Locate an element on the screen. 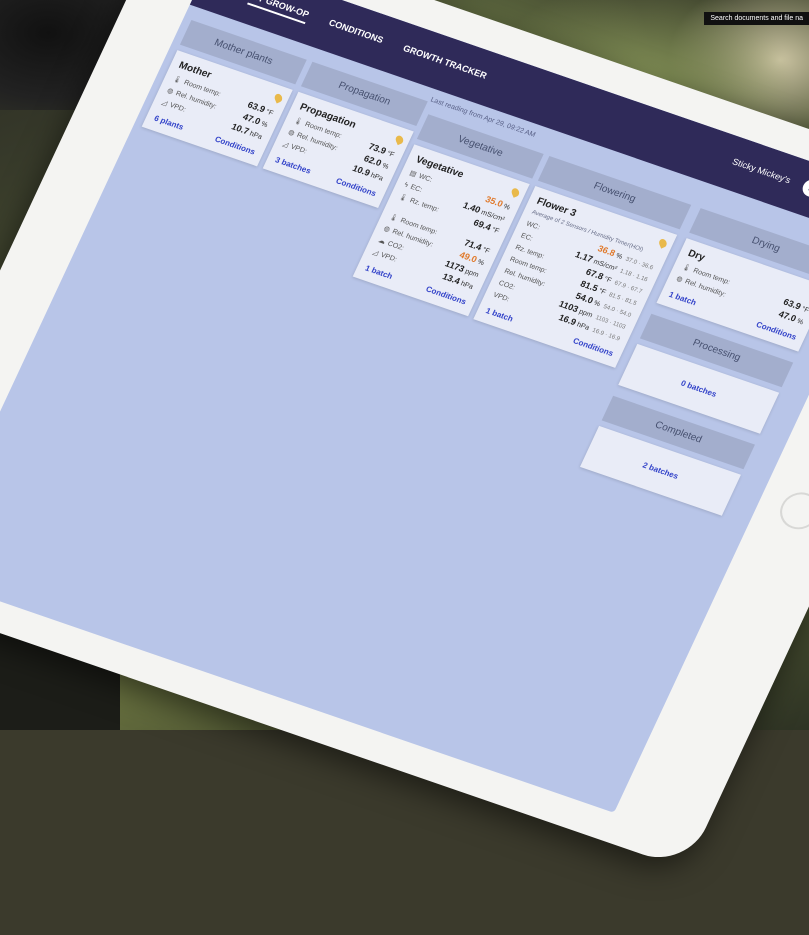 This screenshot has height=935, width=809. home-button is located at coordinates (791, 511).